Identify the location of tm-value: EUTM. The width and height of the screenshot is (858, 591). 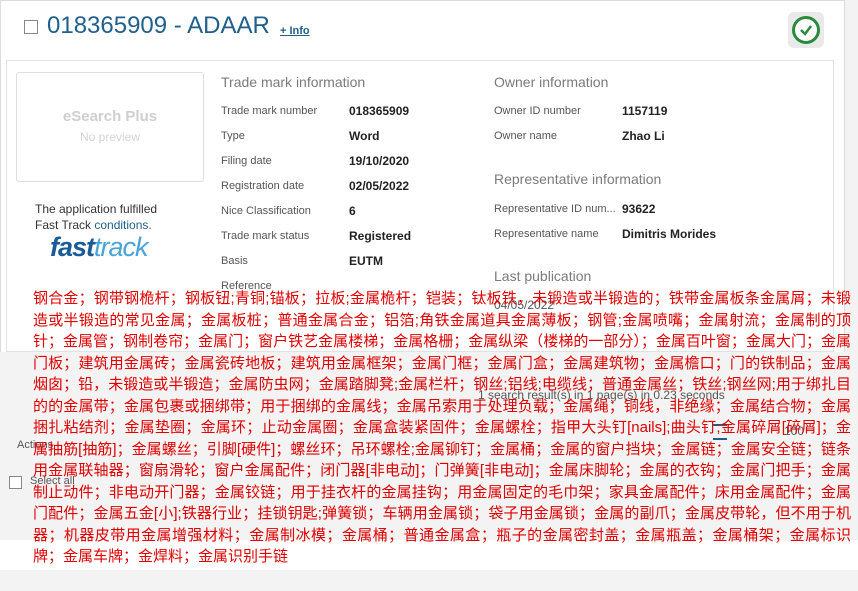
(366, 261).